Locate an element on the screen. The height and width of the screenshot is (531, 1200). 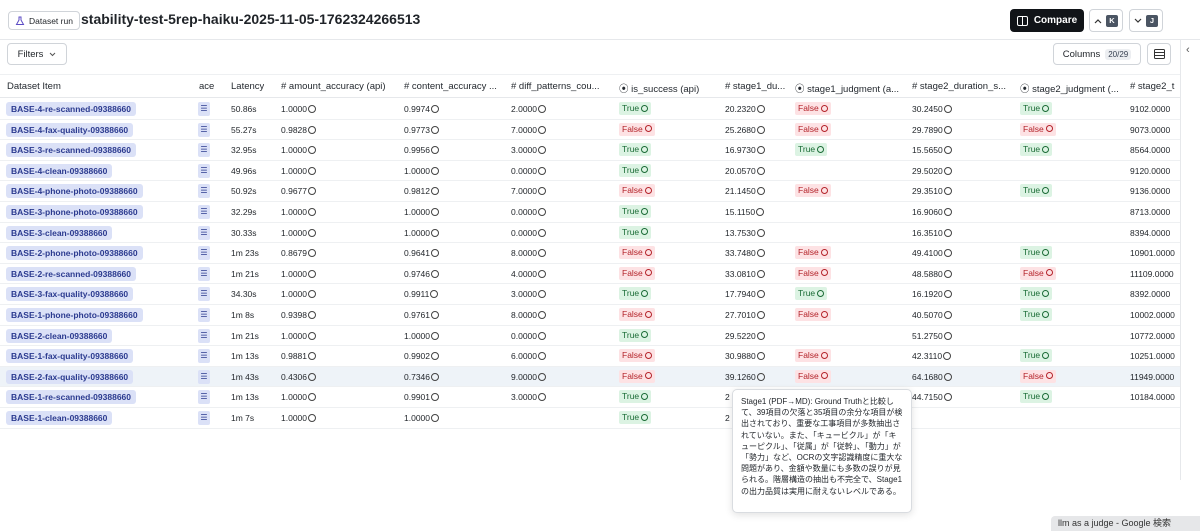
dataset-item-link: BASE-1-fax-quality-09388660 is located at coordinates (70, 356).